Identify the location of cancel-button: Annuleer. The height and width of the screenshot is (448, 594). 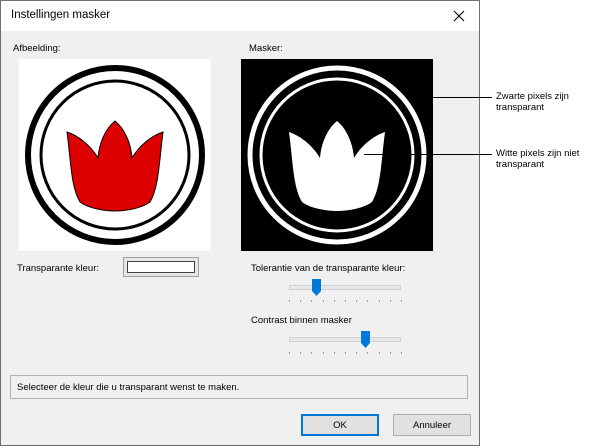
(432, 425).